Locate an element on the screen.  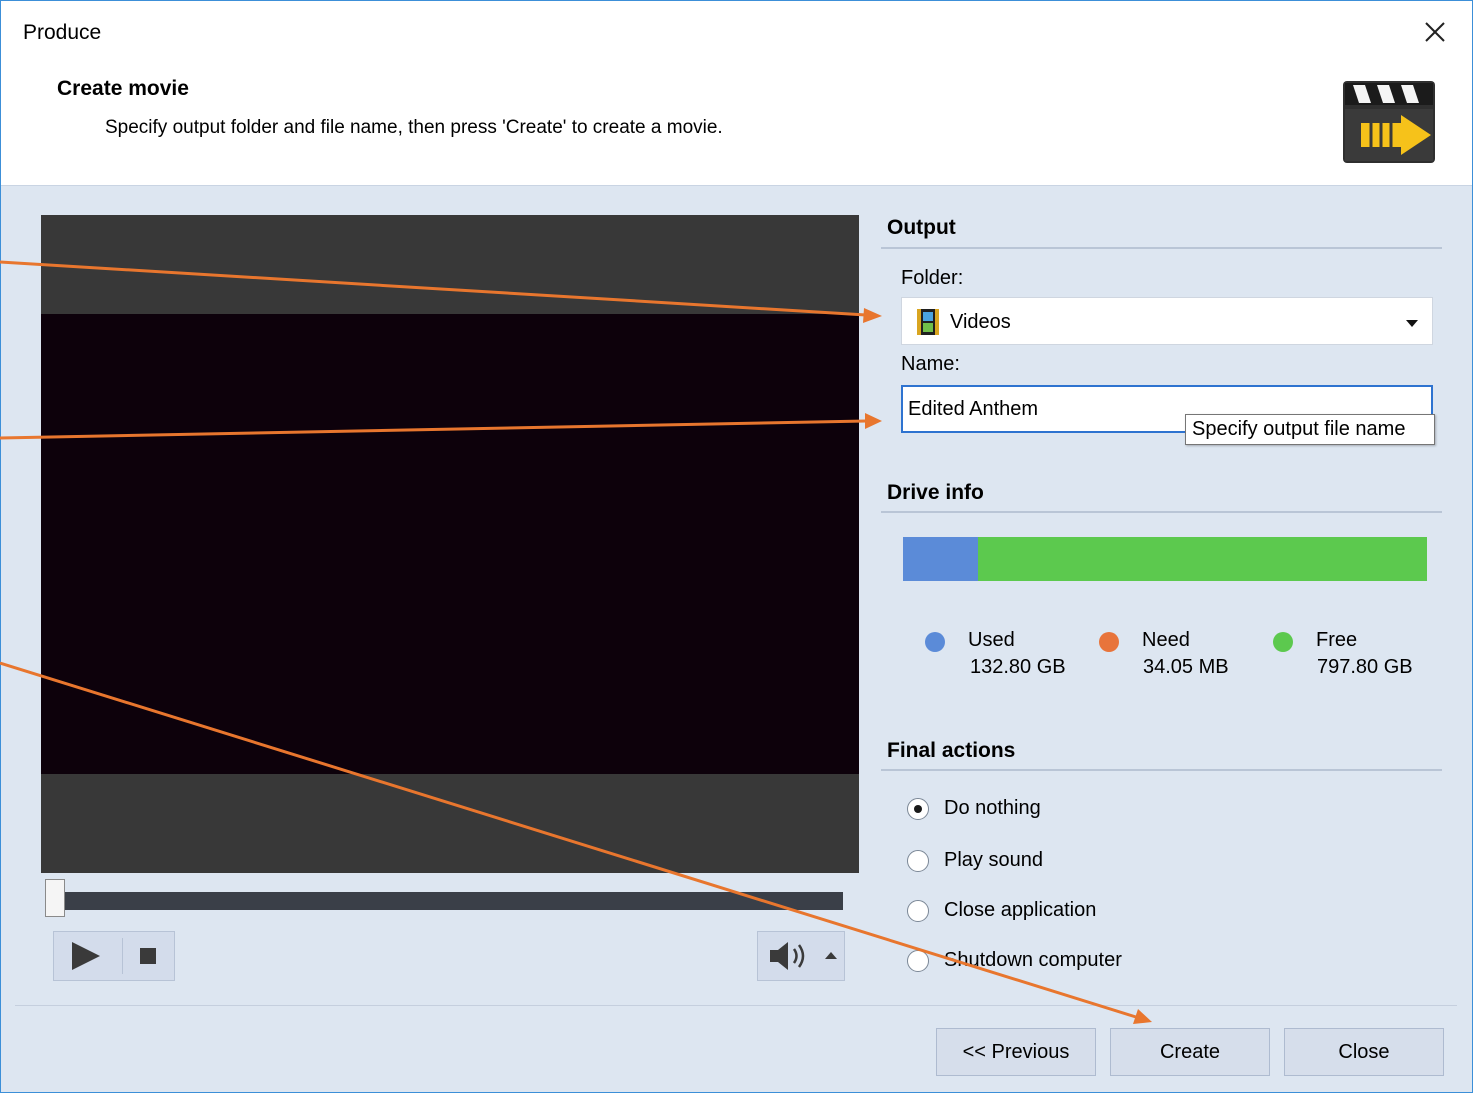
footer-divider is located at coordinates (736, 1005).